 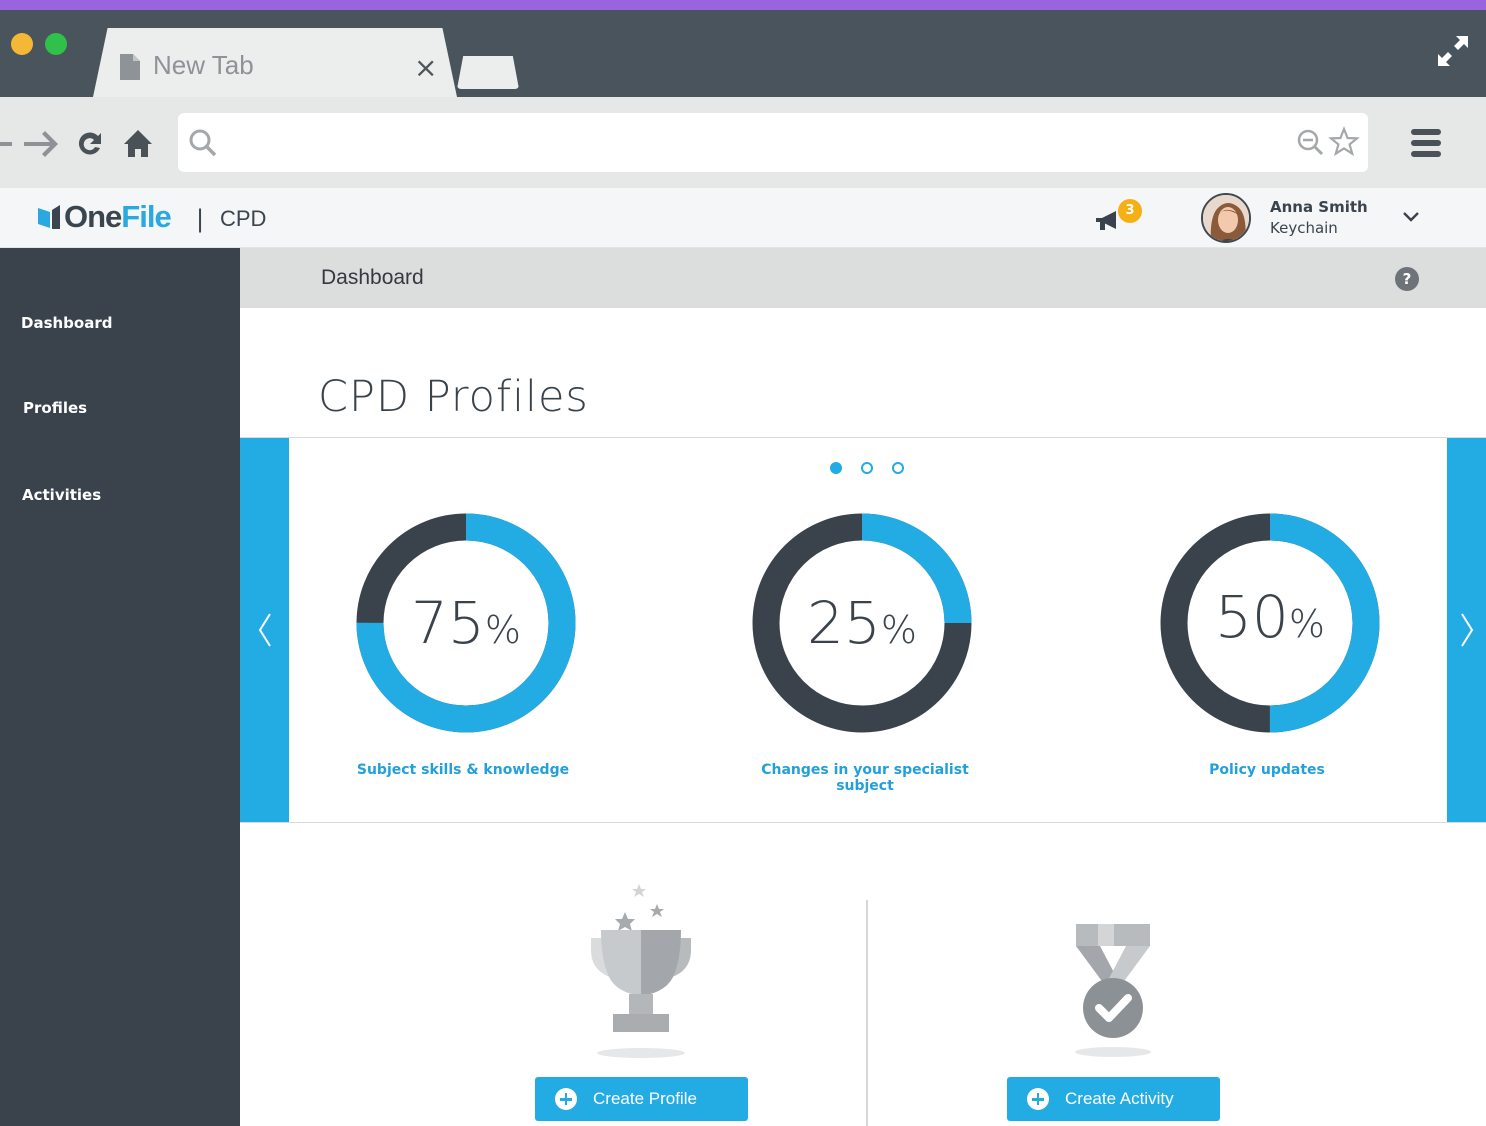 I want to click on search-icon, so click(x=203, y=143).